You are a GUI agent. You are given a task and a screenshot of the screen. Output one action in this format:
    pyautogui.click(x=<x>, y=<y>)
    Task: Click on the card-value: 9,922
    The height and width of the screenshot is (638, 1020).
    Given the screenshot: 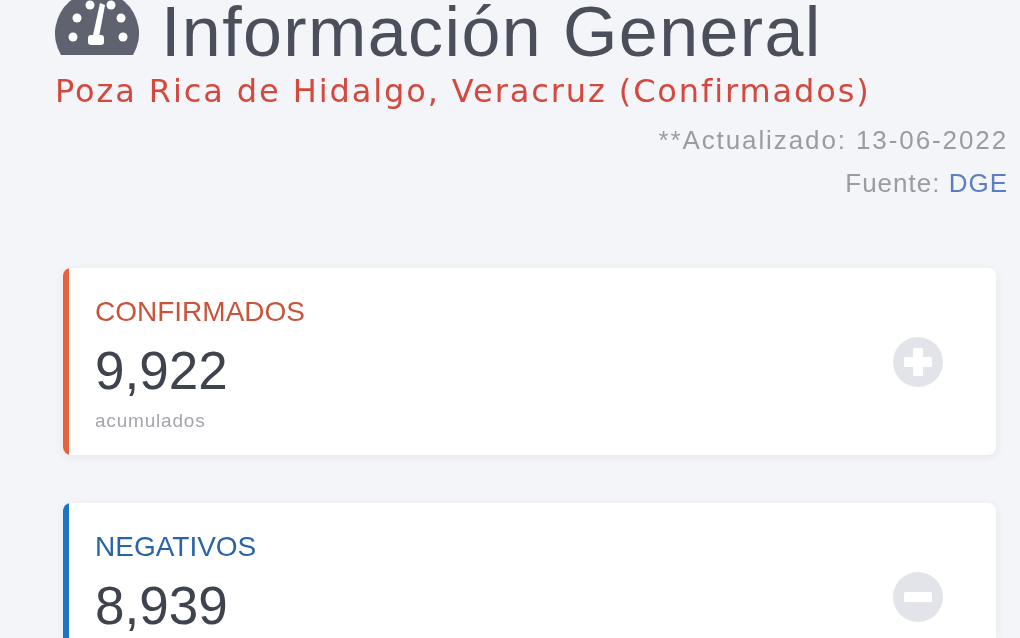 What is the action you would take?
    pyautogui.click(x=162, y=371)
    